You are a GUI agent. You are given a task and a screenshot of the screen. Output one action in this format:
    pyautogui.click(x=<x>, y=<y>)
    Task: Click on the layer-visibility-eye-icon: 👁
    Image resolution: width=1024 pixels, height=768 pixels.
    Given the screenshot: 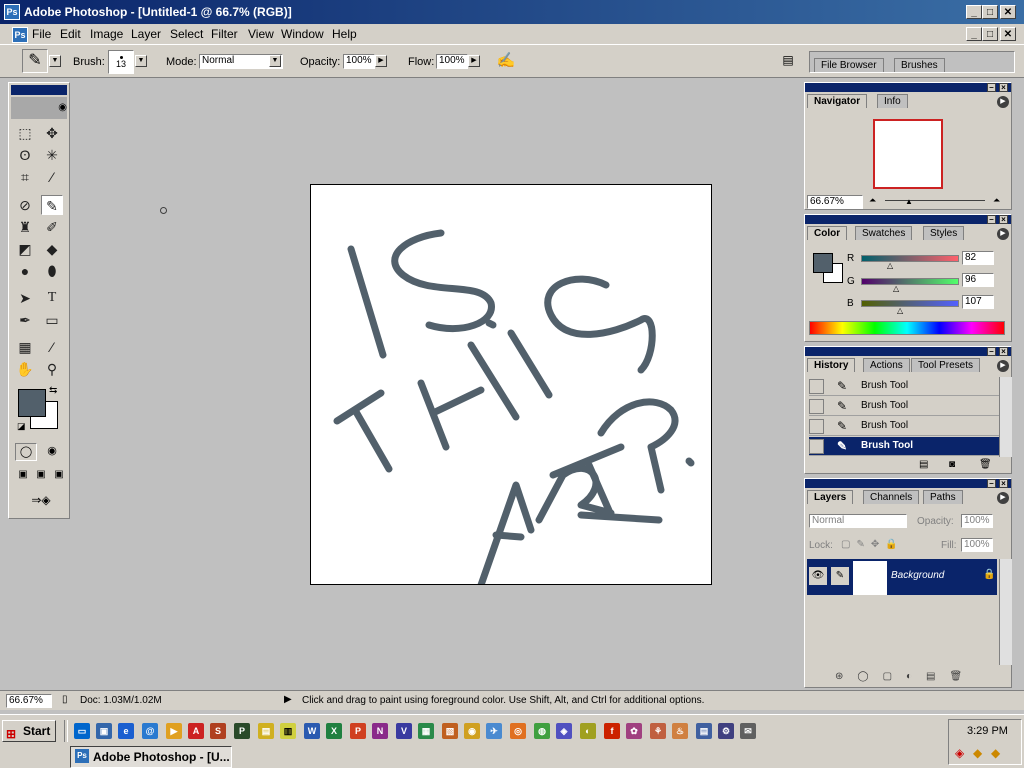 What is the action you would take?
    pyautogui.click(x=818, y=576)
    